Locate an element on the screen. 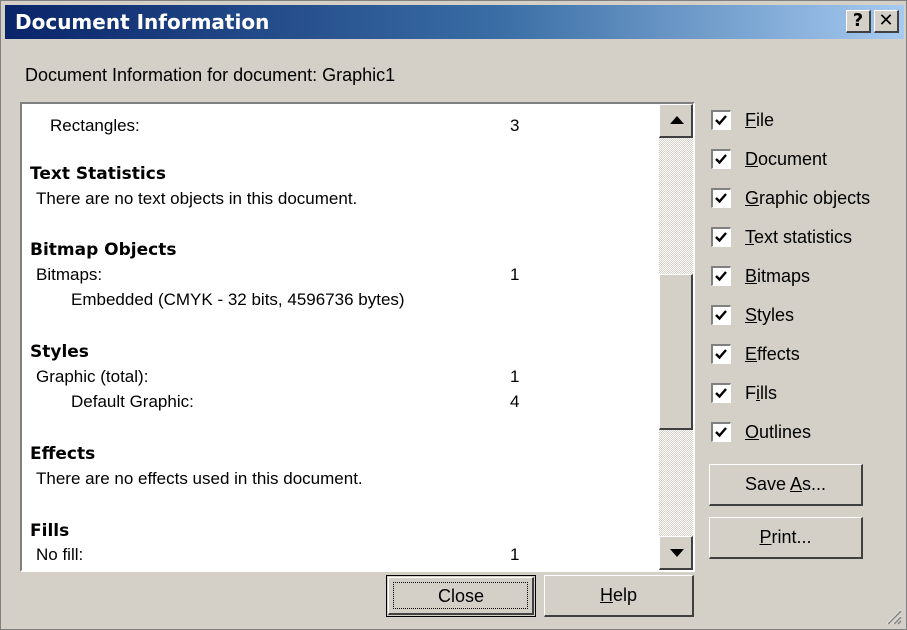 The height and width of the screenshot is (630, 907). default-graphic-label: Default Graphic: is located at coordinates (132, 401).